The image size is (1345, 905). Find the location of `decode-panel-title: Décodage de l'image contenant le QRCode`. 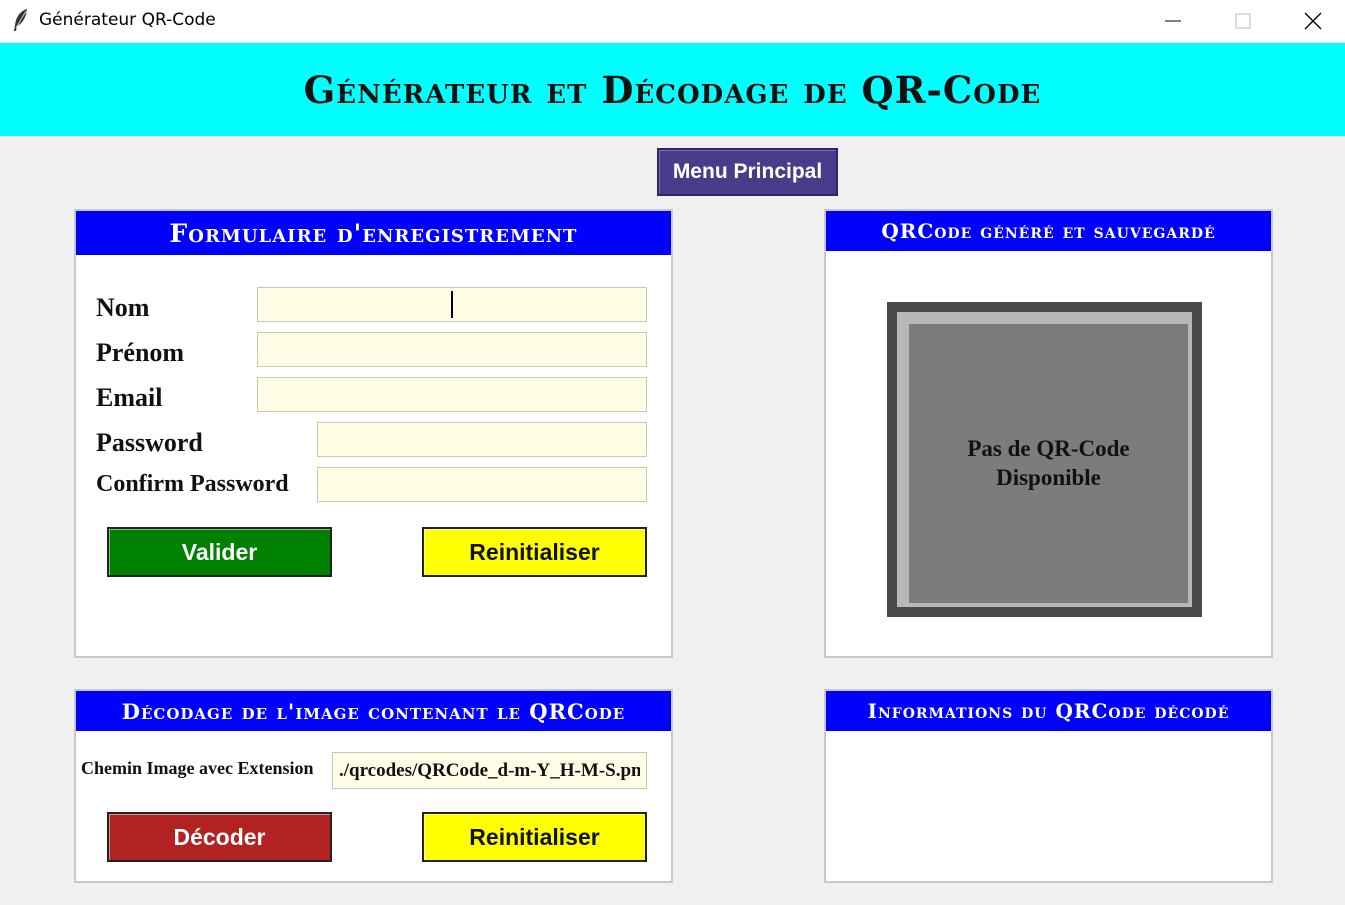

decode-panel-title: Décodage de l'image contenant le QRCode is located at coordinates (373, 711).